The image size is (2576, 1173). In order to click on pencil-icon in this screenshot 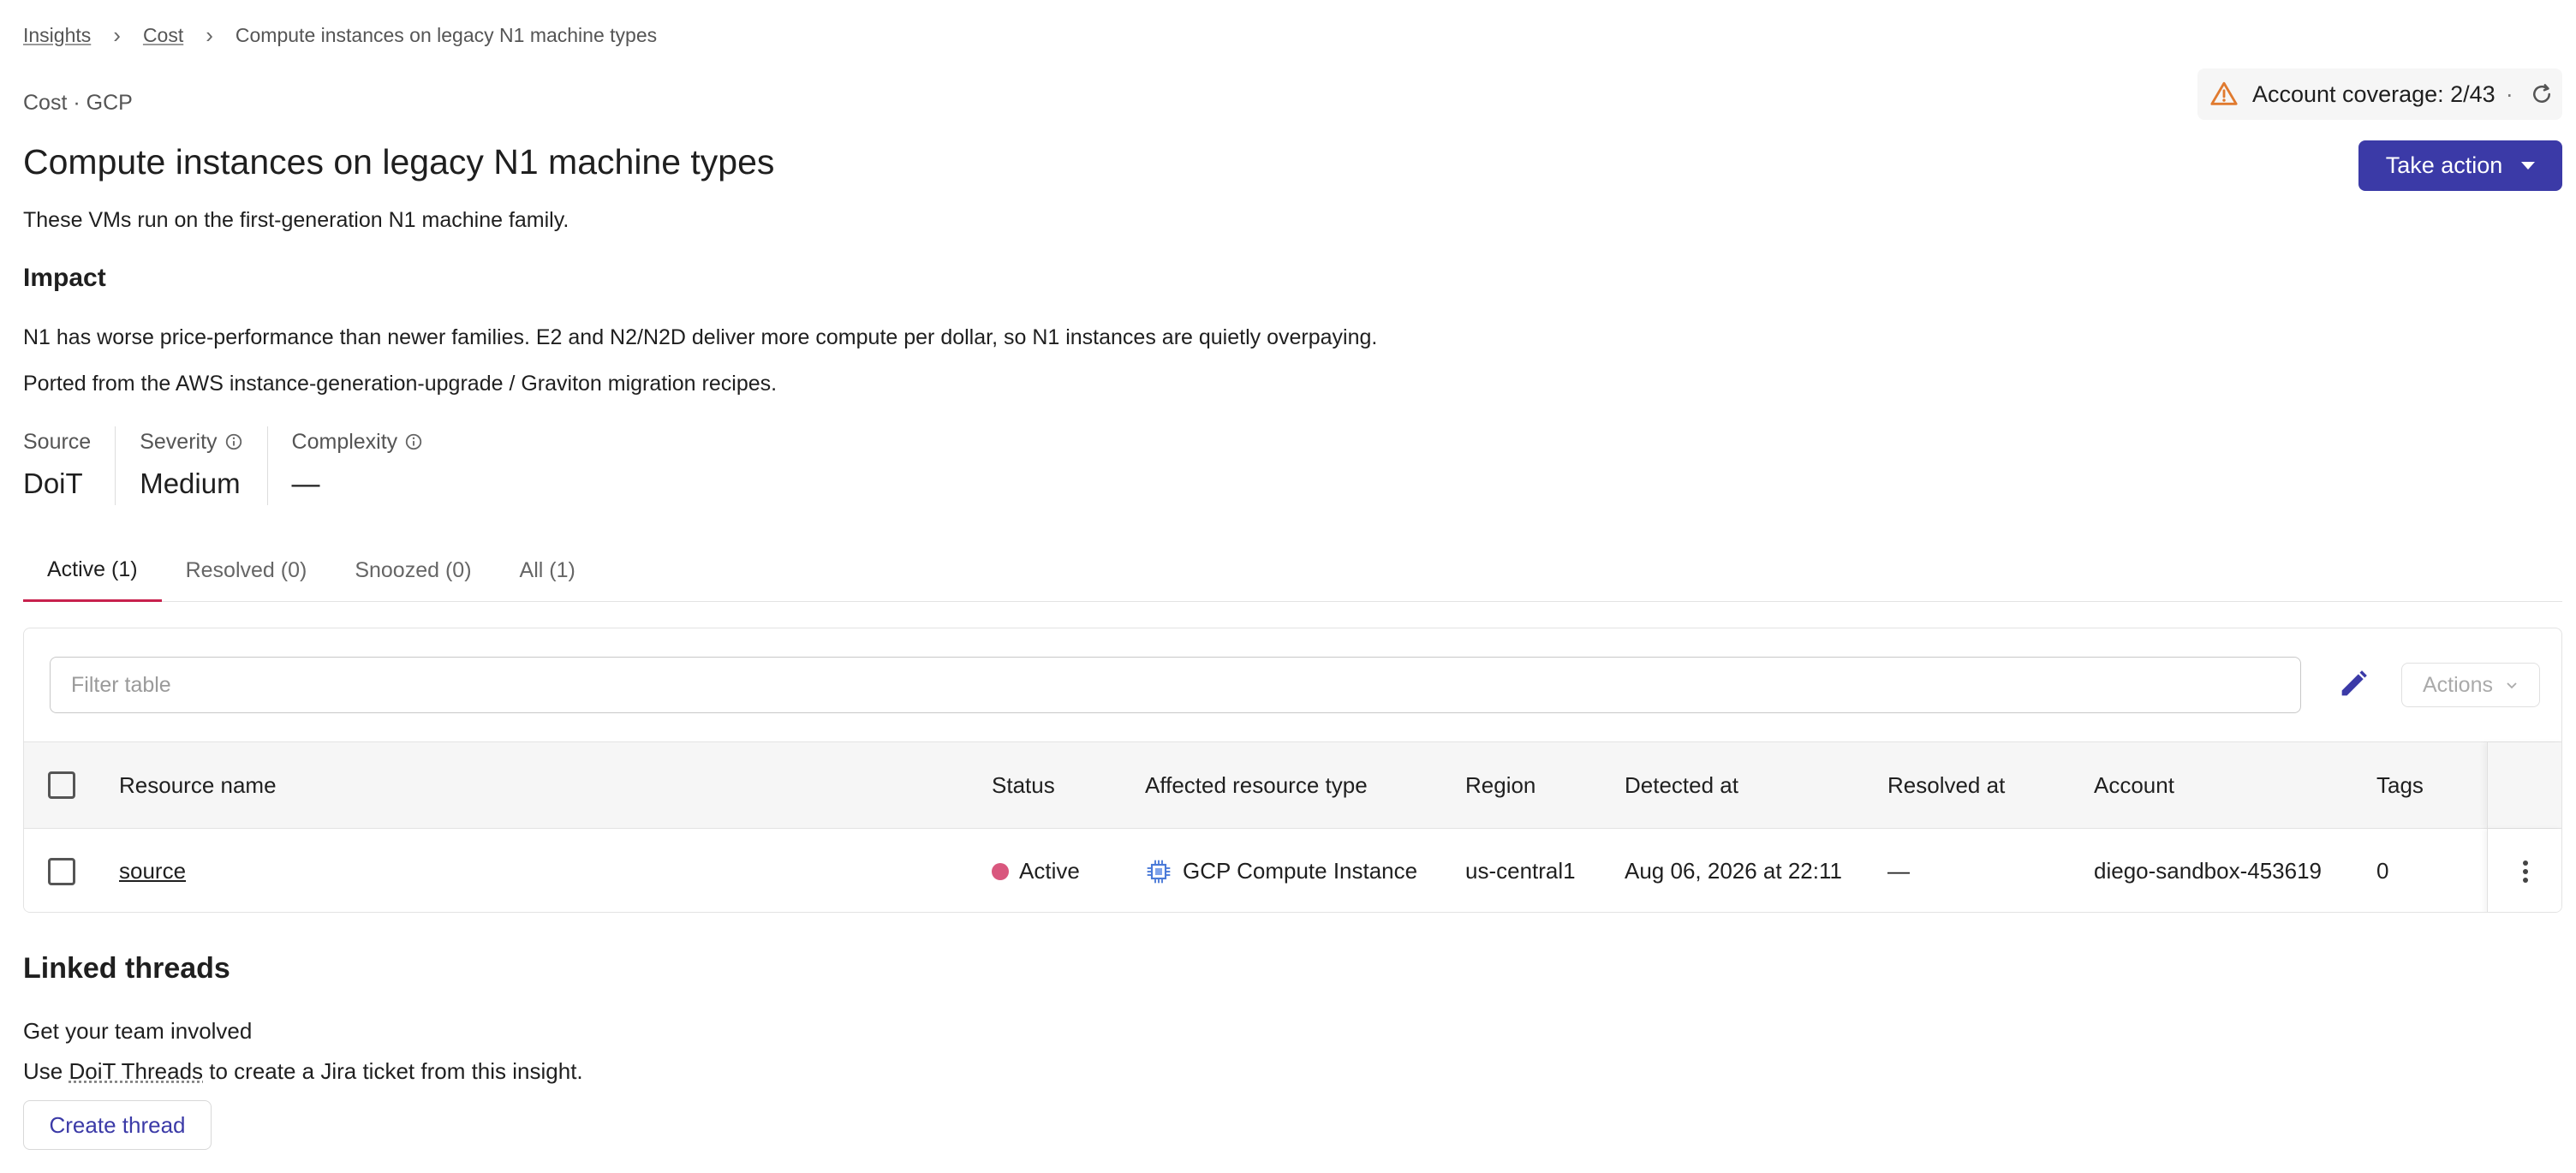, I will do `click(2353, 684)`.